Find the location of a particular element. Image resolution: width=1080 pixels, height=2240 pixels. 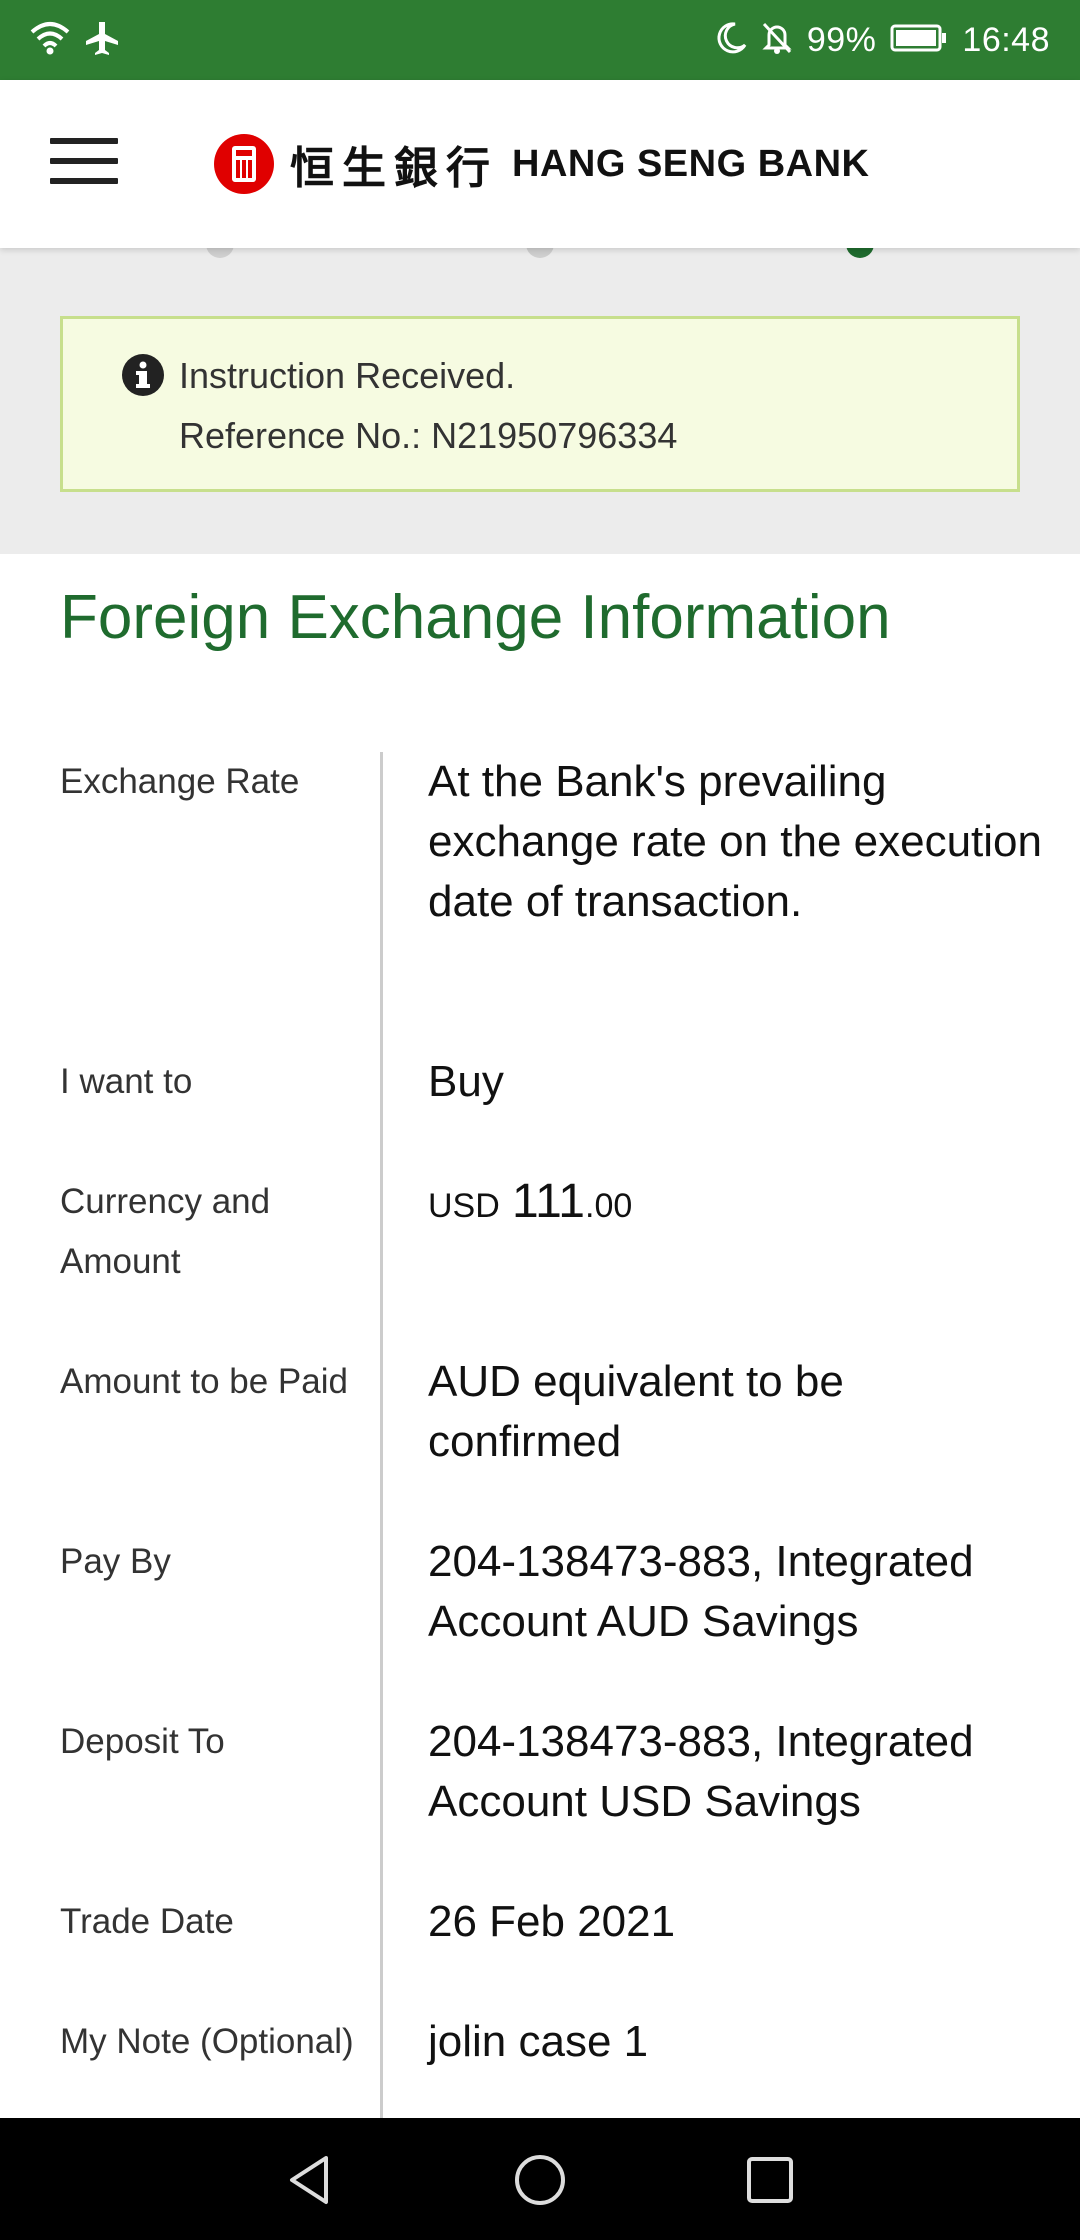

system-navigation-bar is located at coordinates (540, 2179).